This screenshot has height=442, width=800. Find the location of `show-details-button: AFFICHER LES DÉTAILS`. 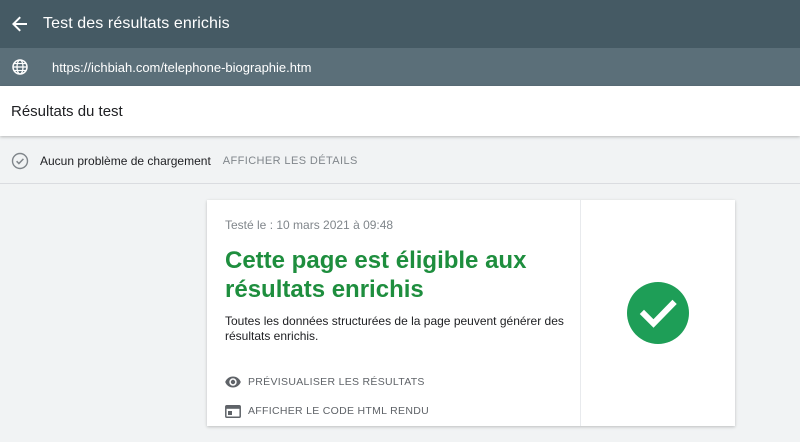

show-details-button: AFFICHER LES DÉTAILS is located at coordinates (290, 161).